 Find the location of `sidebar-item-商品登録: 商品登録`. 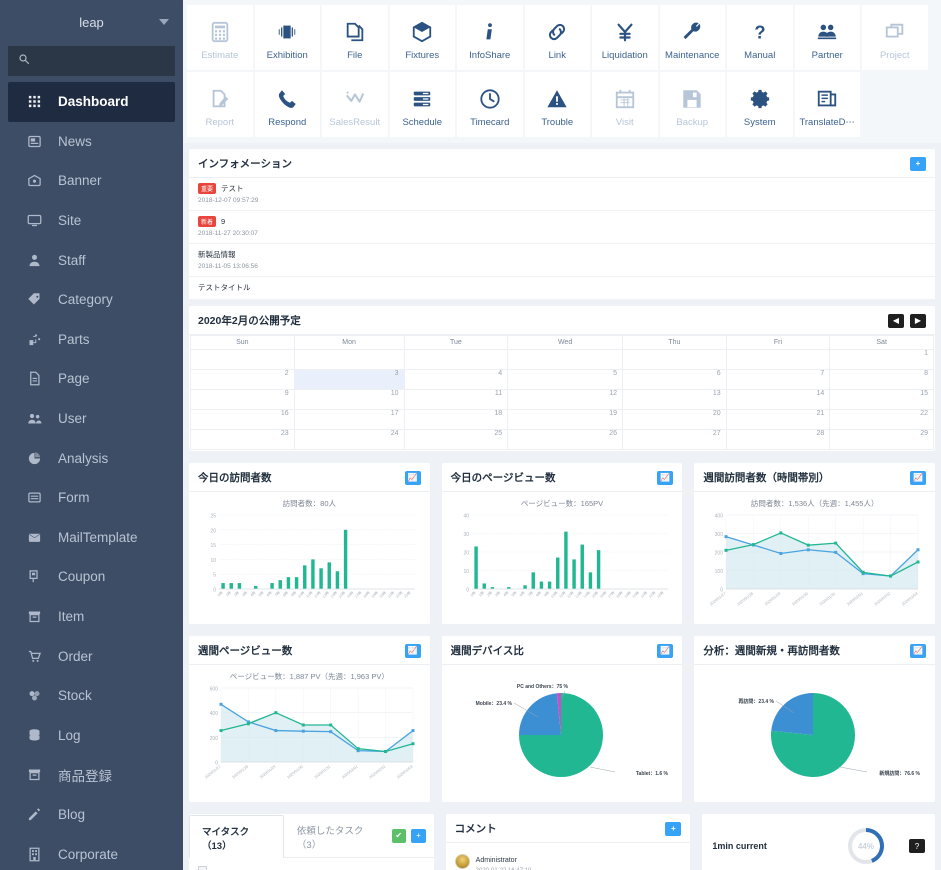

sidebar-item-商品登録: 商品登録 is located at coordinates (91, 775).